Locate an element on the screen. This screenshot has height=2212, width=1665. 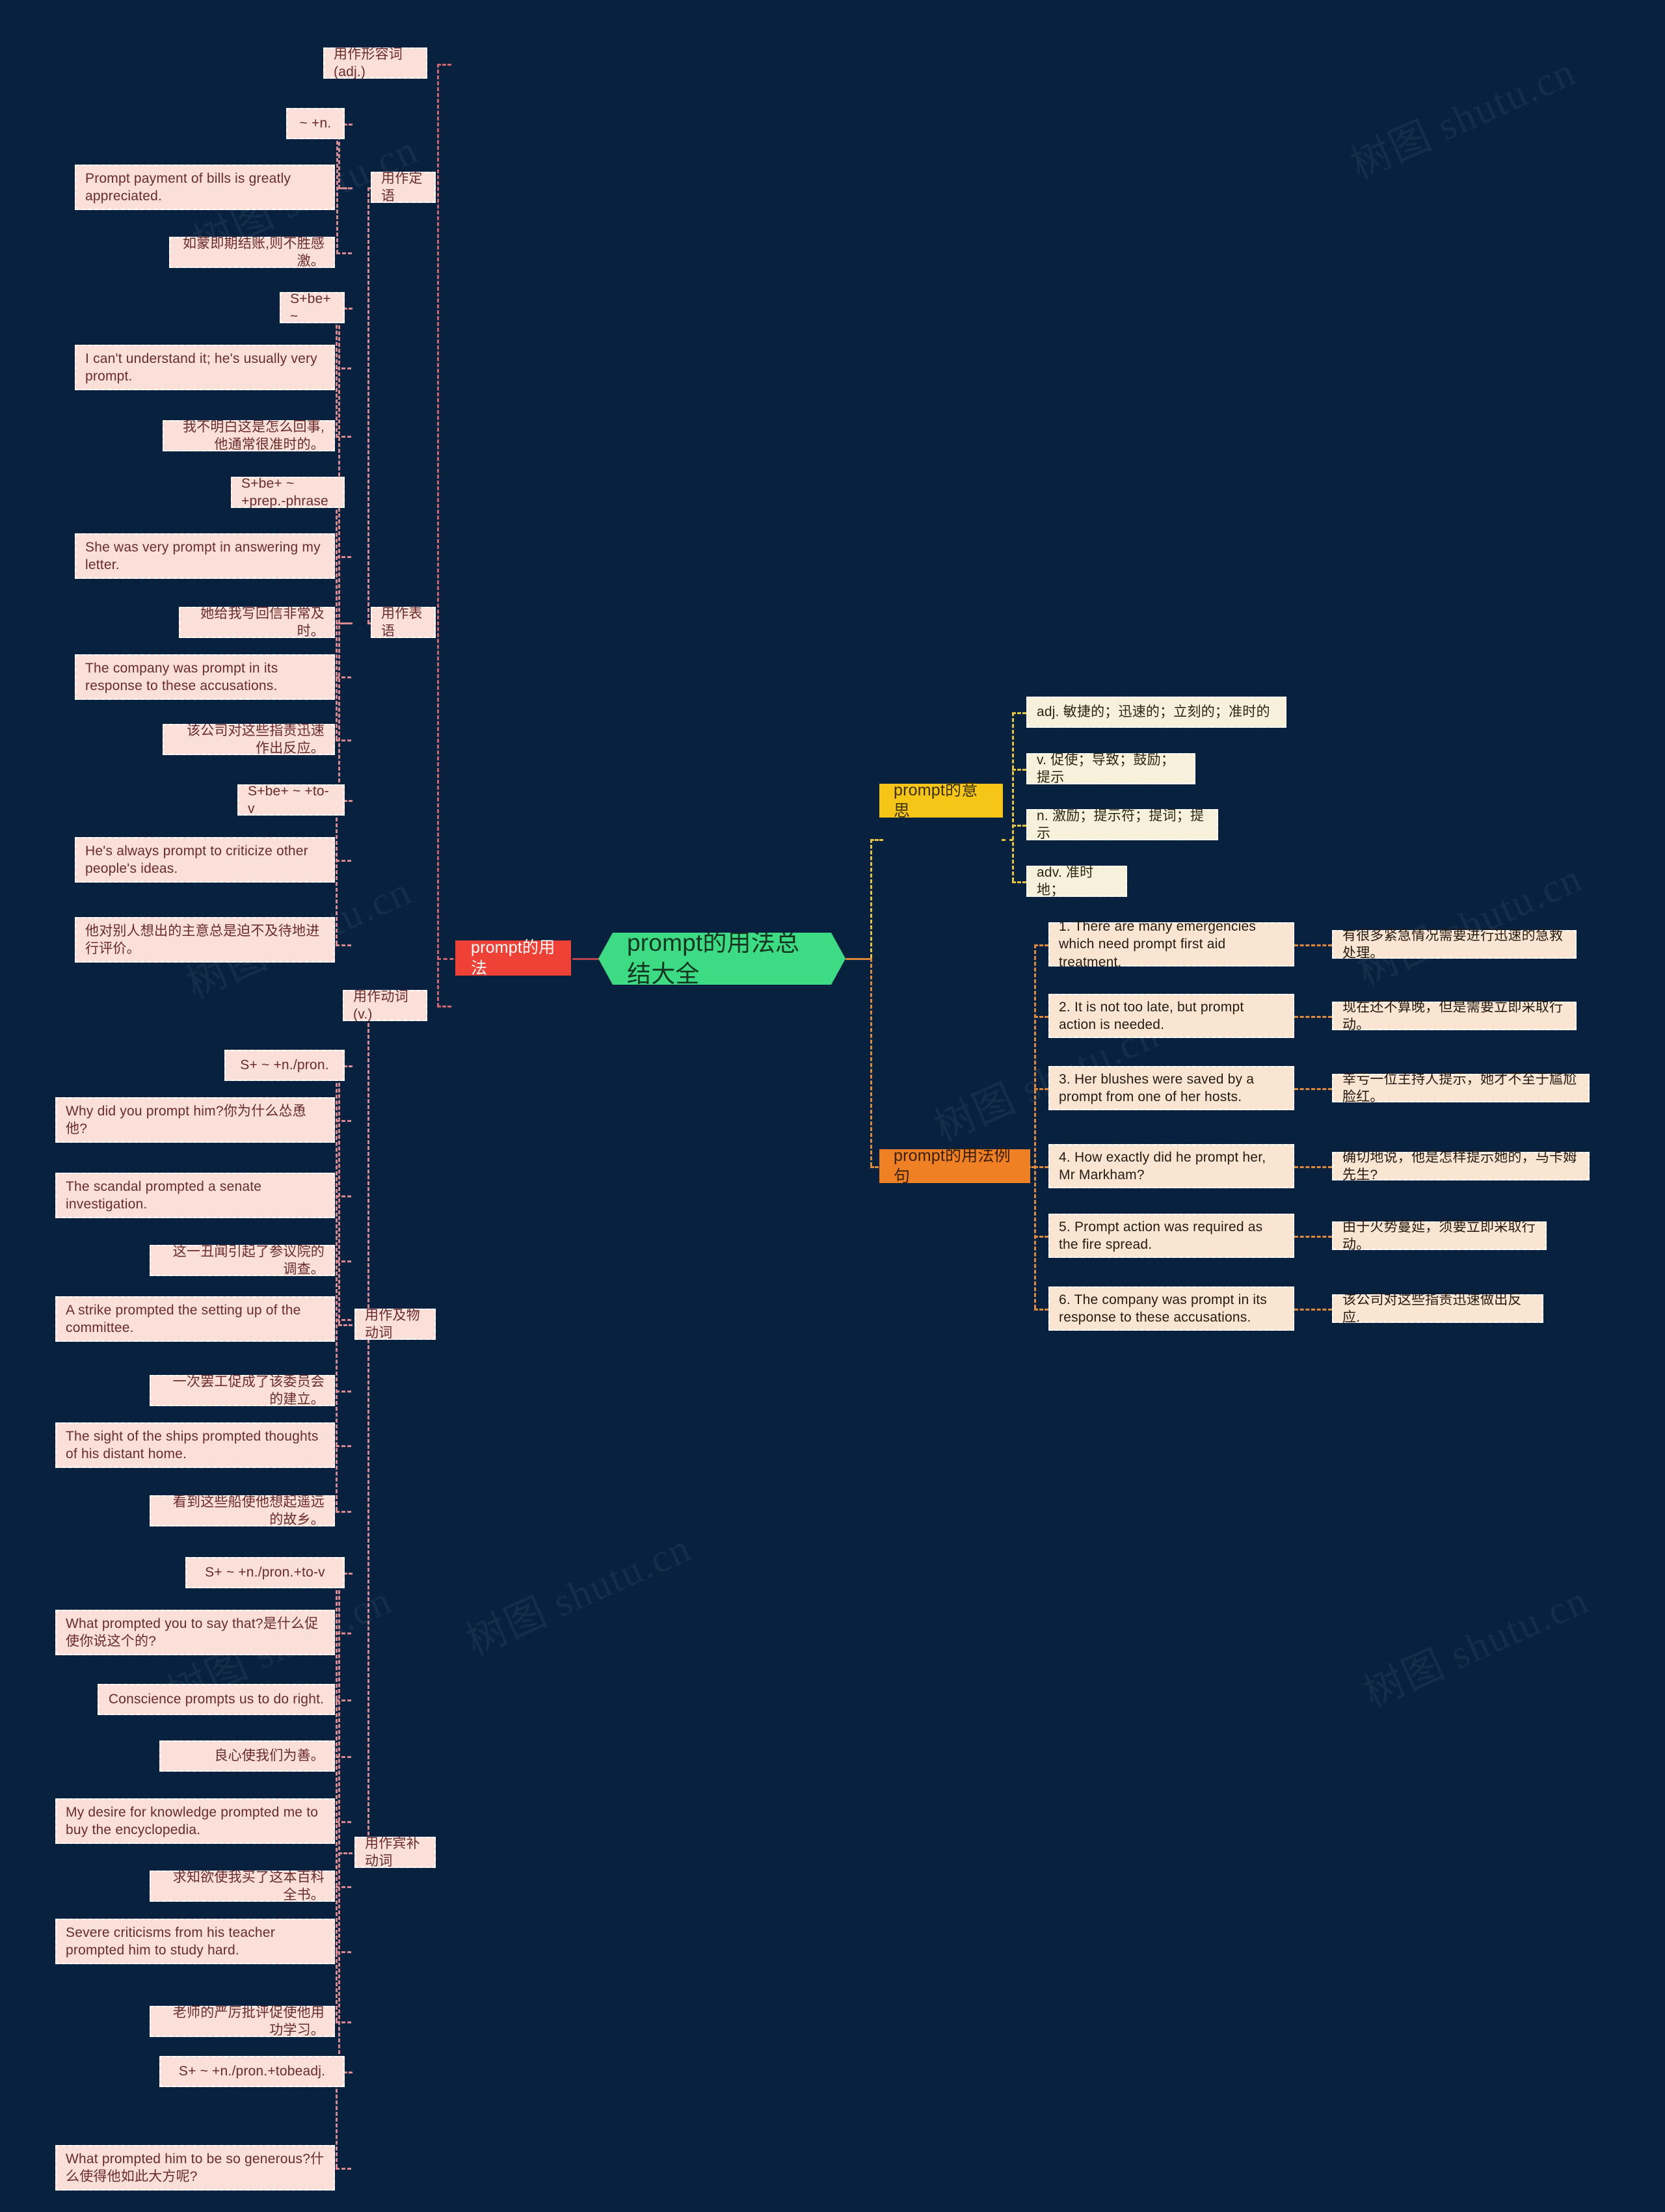
example-sentence-zh: 该公司对这些指责迅速做出反应. is located at coordinates (1437, 1308).